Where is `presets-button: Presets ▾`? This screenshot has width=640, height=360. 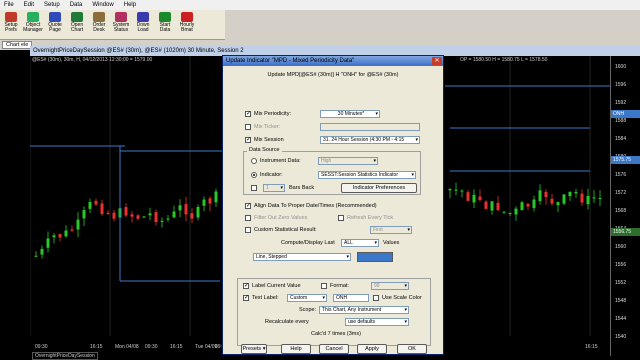
presets-button: Presets ▾ is located at coordinates (254, 349).